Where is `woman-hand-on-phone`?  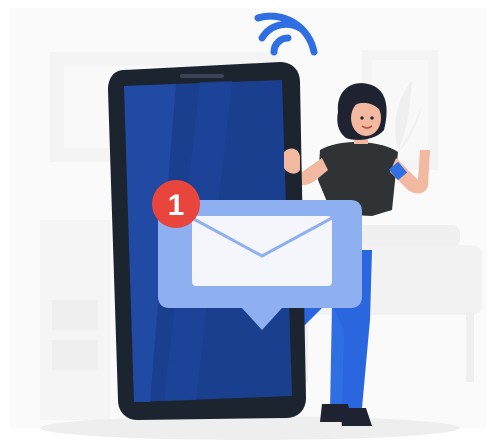 woman-hand-on-phone is located at coordinates (292, 161).